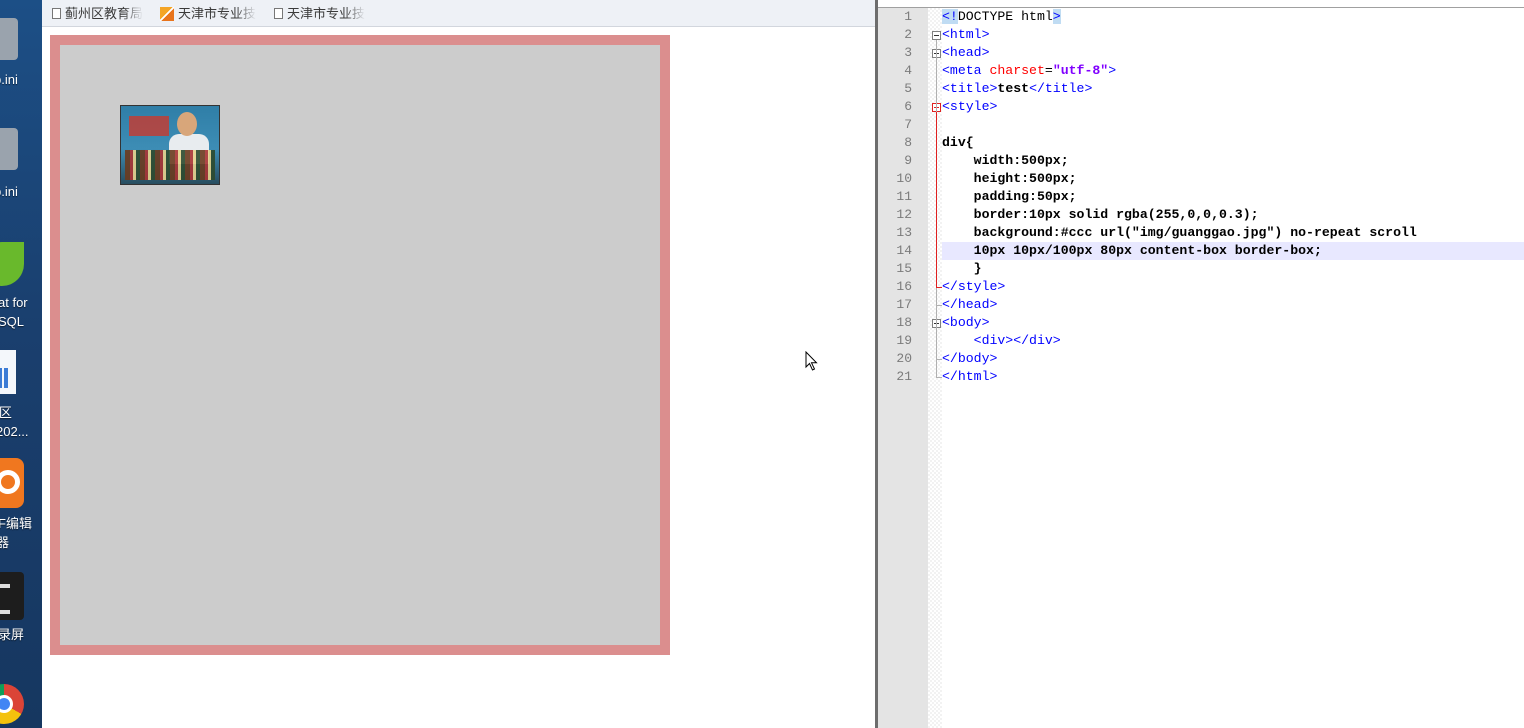 Image resolution: width=1524 pixels, height=728 pixels. What do you see at coordinates (1233, 197) in the screenshot?
I see `code-line: padding:50px;` at bounding box center [1233, 197].